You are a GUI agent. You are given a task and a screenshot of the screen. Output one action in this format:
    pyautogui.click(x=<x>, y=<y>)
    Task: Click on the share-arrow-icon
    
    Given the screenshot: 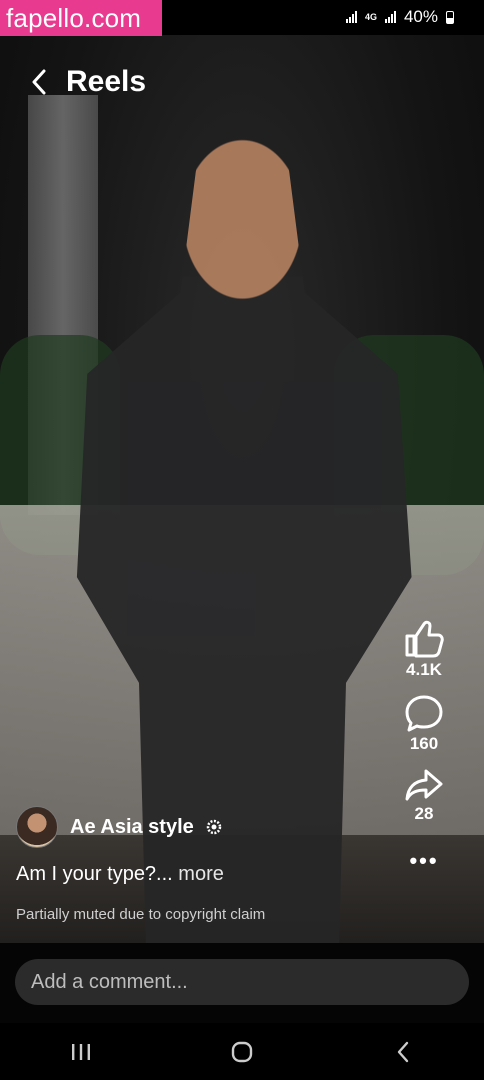 What is the action you would take?
    pyautogui.click(x=424, y=785)
    